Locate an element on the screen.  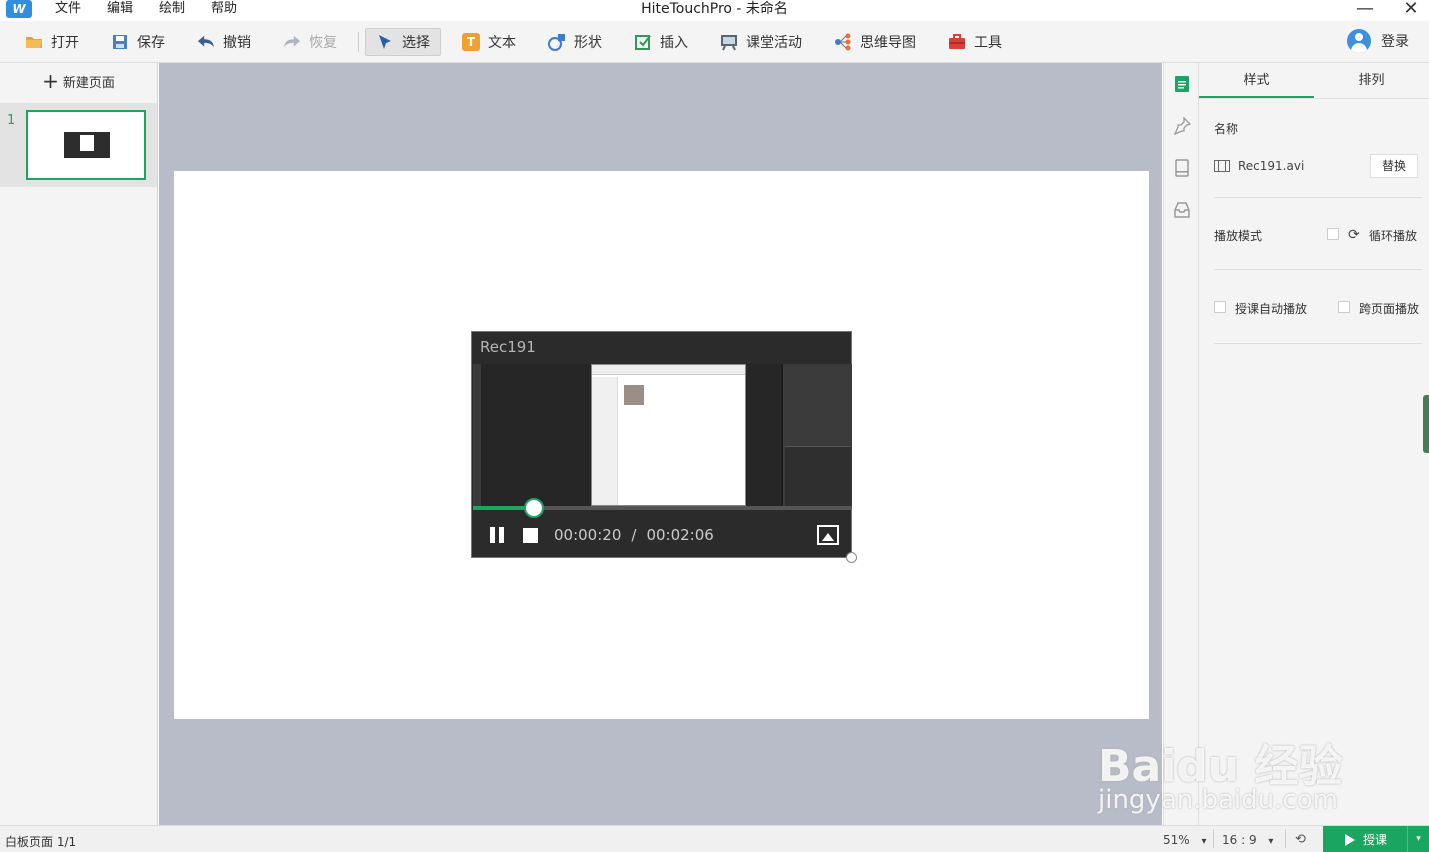
activity-icon is located at coordinates (729, 42).